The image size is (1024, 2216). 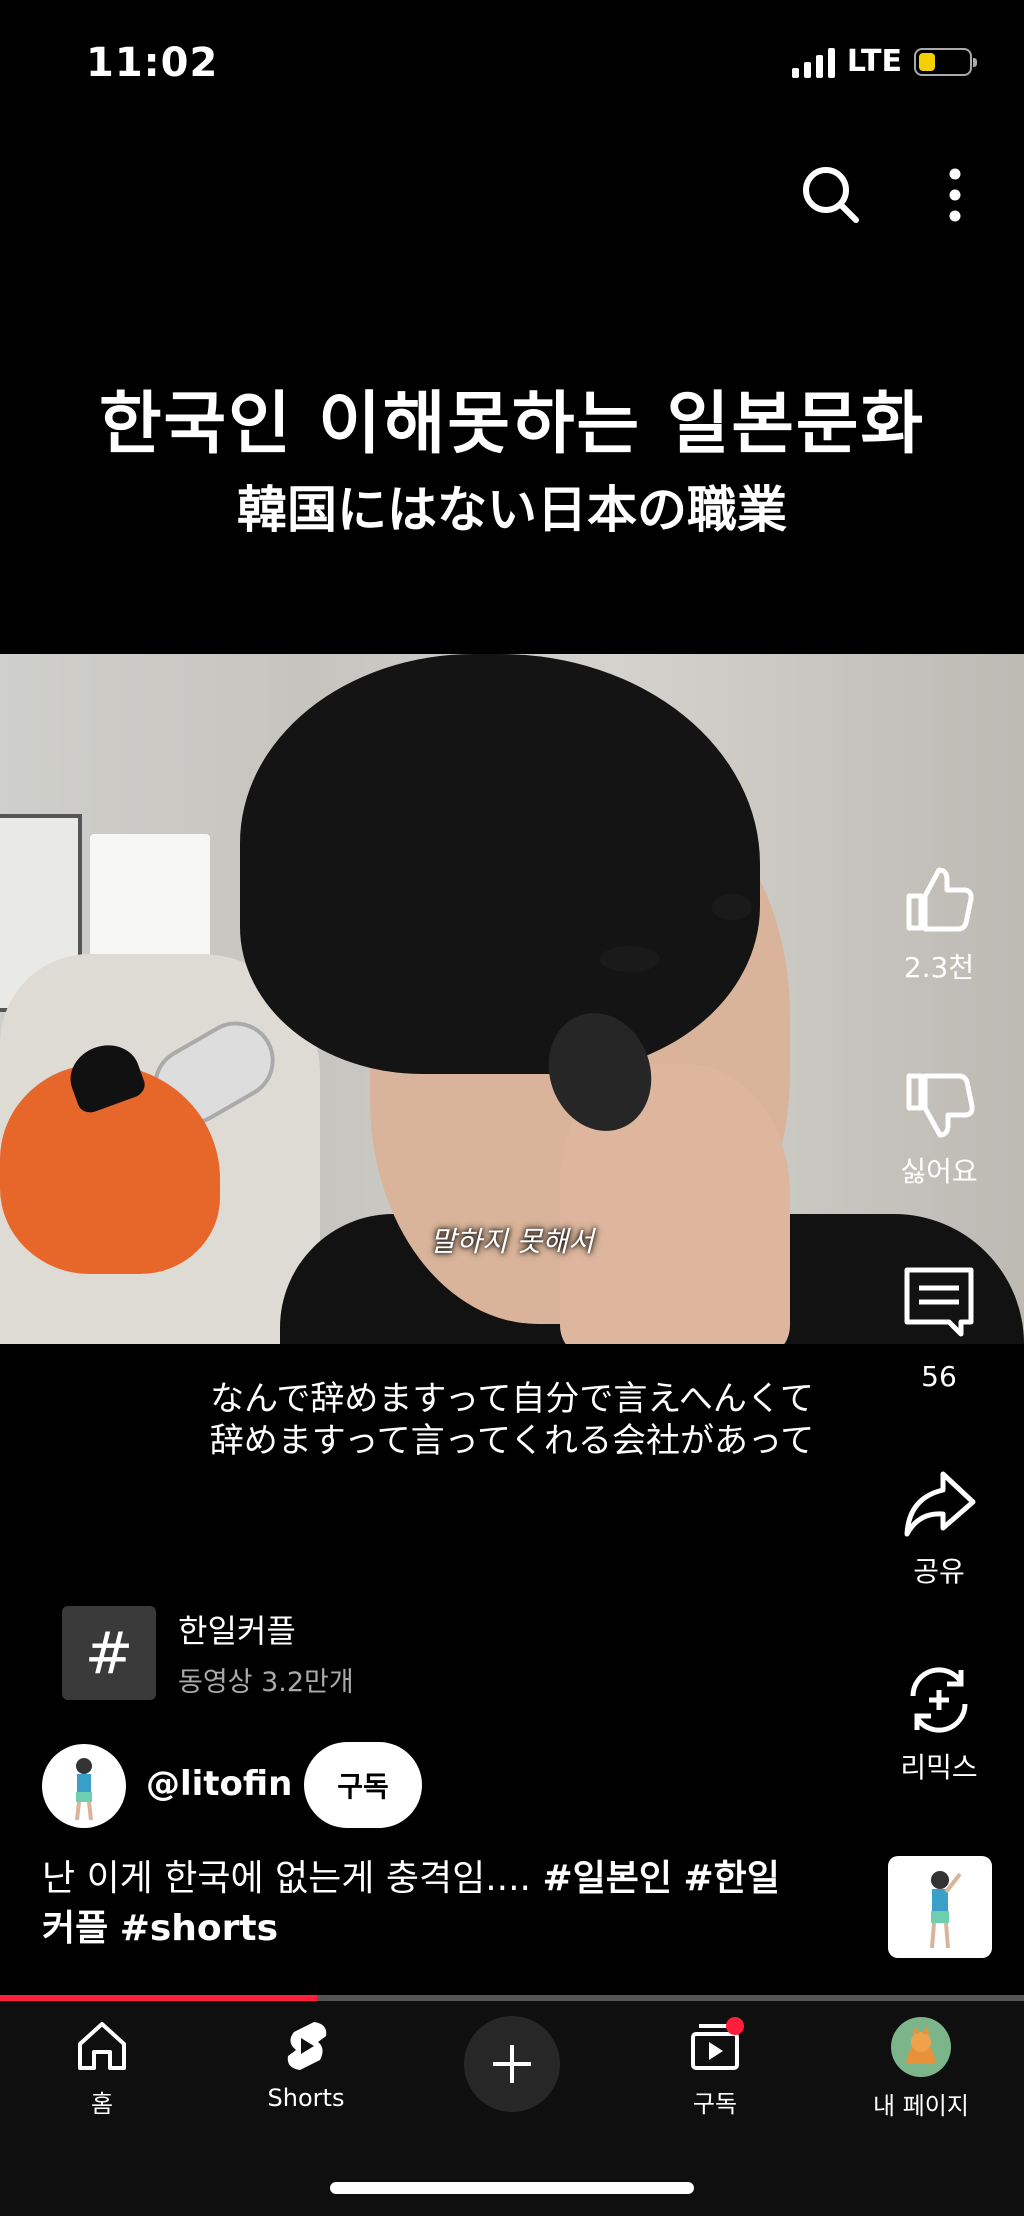 What do you see at coordinates (939, 967) in the screenshot?
I see `like-count: 2.3천` at bounding box center [939, 967].